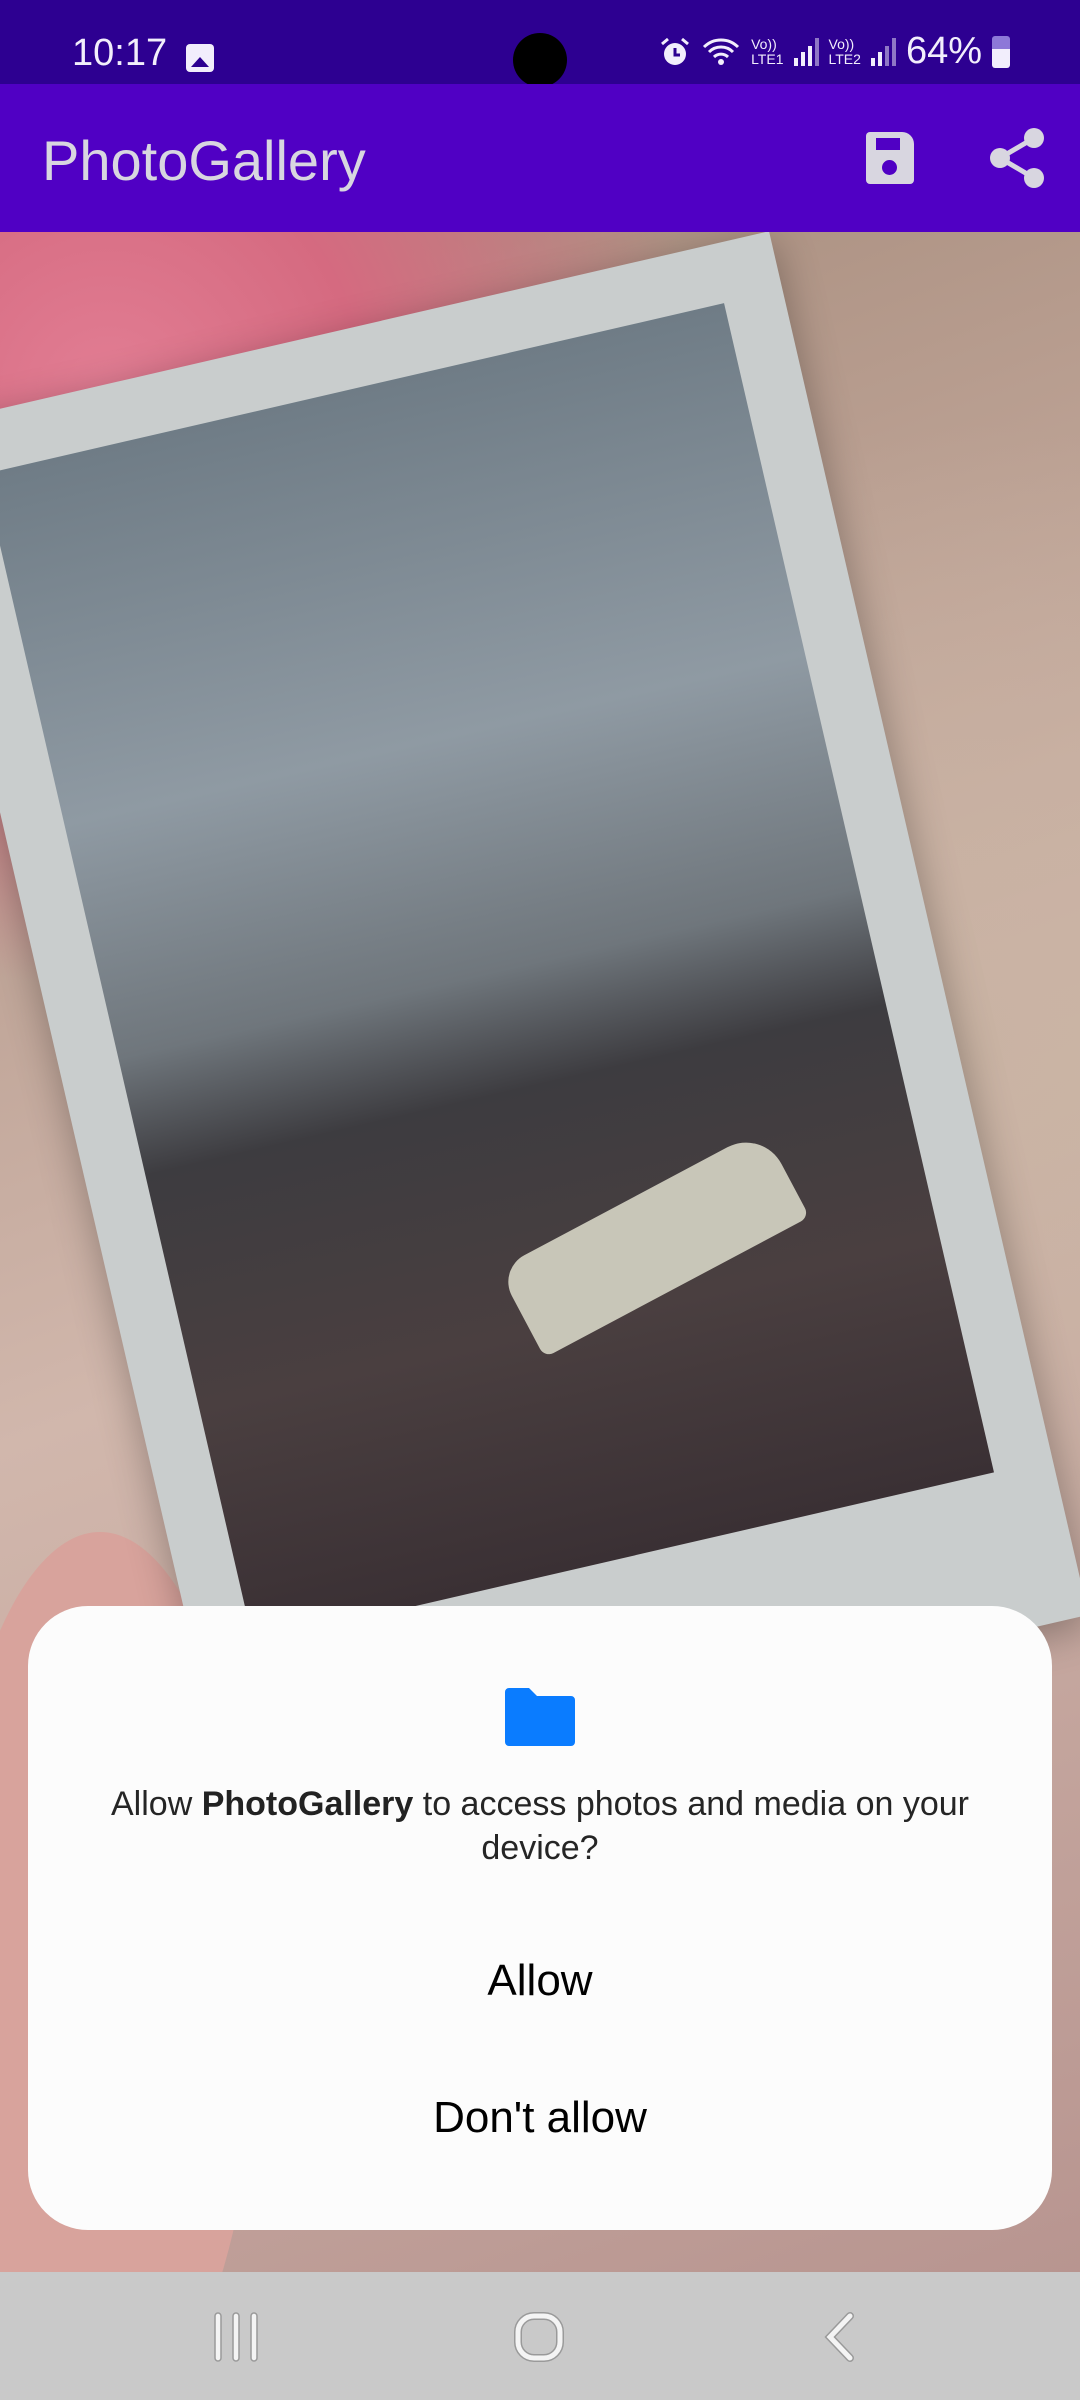 The width and height of the screenshot is (1080, 2400). Describe the element at coordinates (540, 2118) in the screenshot. I see `dont-allow-button: Don't allow` at that location.